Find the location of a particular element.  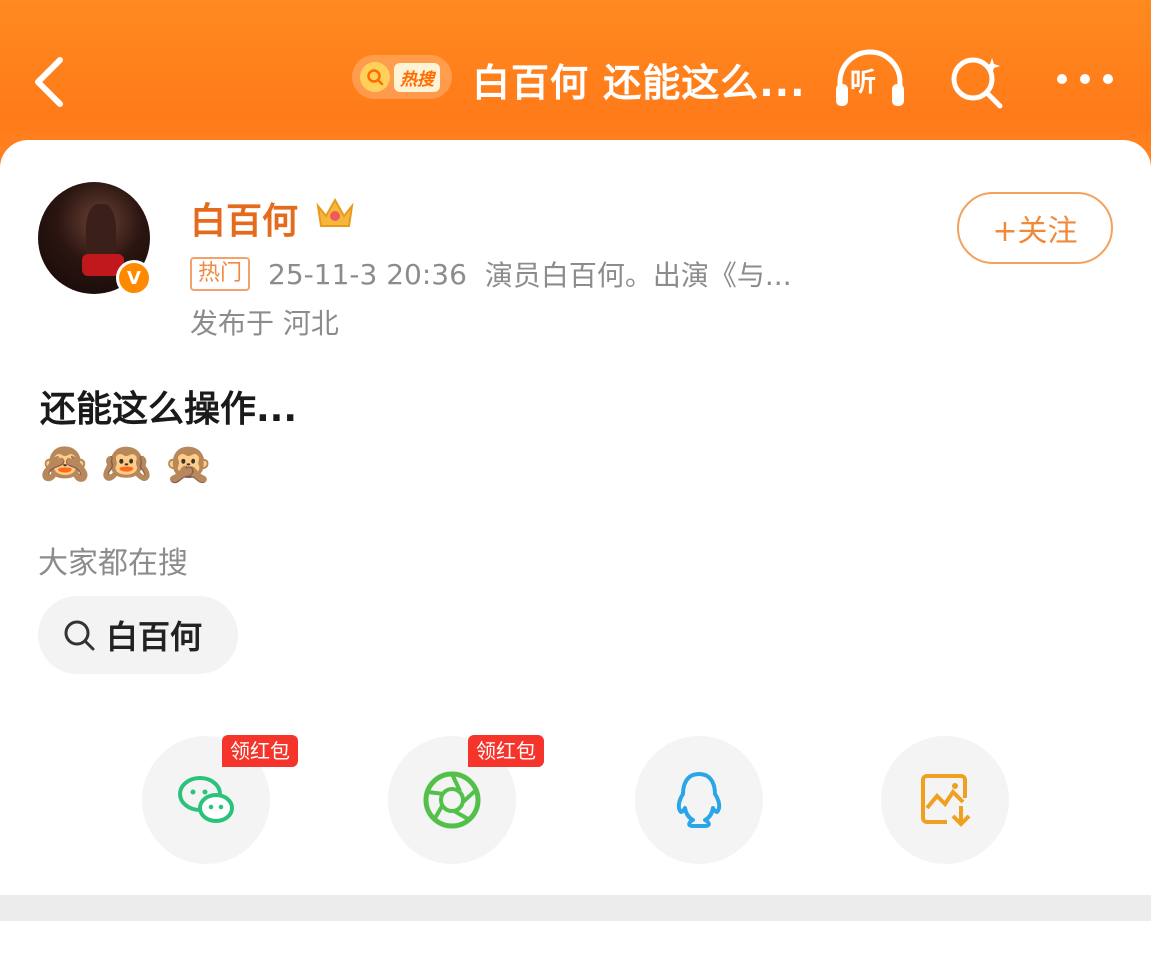

search-chip-label: 白百何 is located at coordinates (154, 637).